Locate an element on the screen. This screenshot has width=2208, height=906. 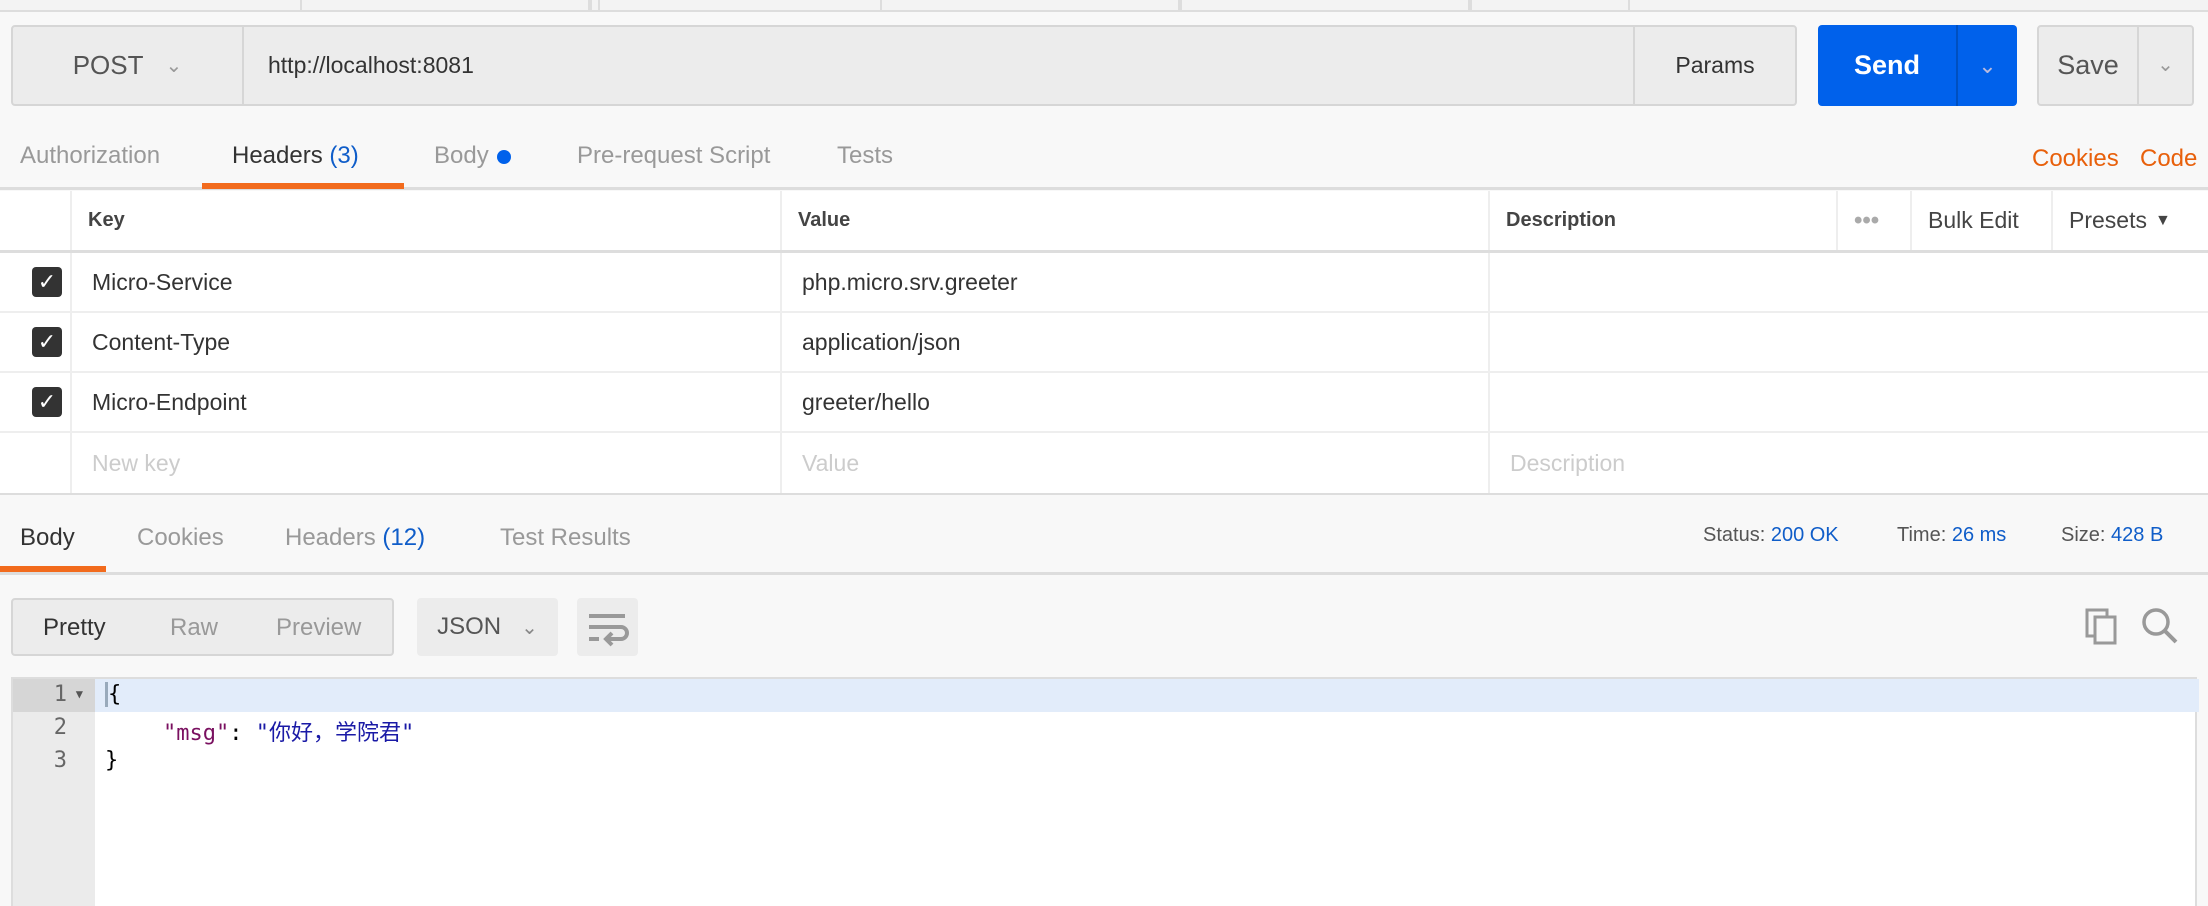
method-select: POST ⌄ is located at coordinates (128, 65).